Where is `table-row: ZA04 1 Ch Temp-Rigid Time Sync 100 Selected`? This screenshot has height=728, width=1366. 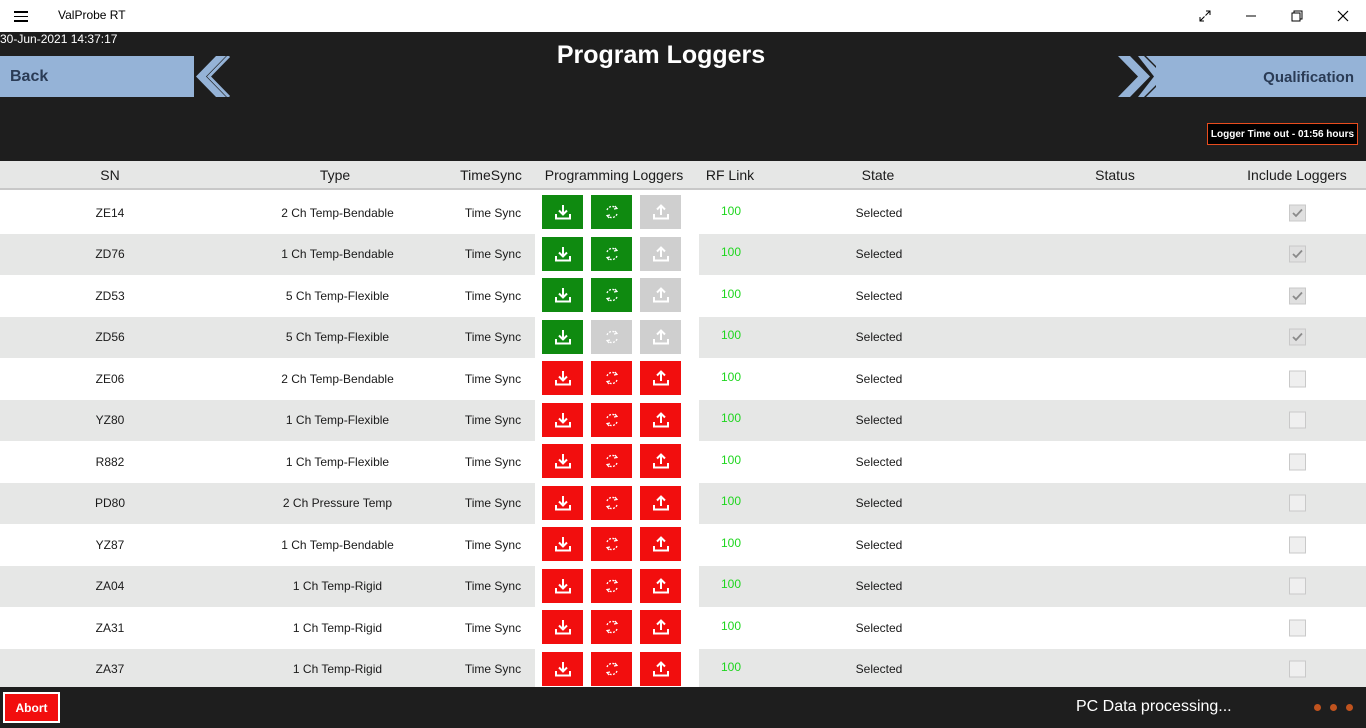
table-row: ZA04 1 Ch Temp-Rigid Time Sync 100 Selected is located at coordinates (683, 586).